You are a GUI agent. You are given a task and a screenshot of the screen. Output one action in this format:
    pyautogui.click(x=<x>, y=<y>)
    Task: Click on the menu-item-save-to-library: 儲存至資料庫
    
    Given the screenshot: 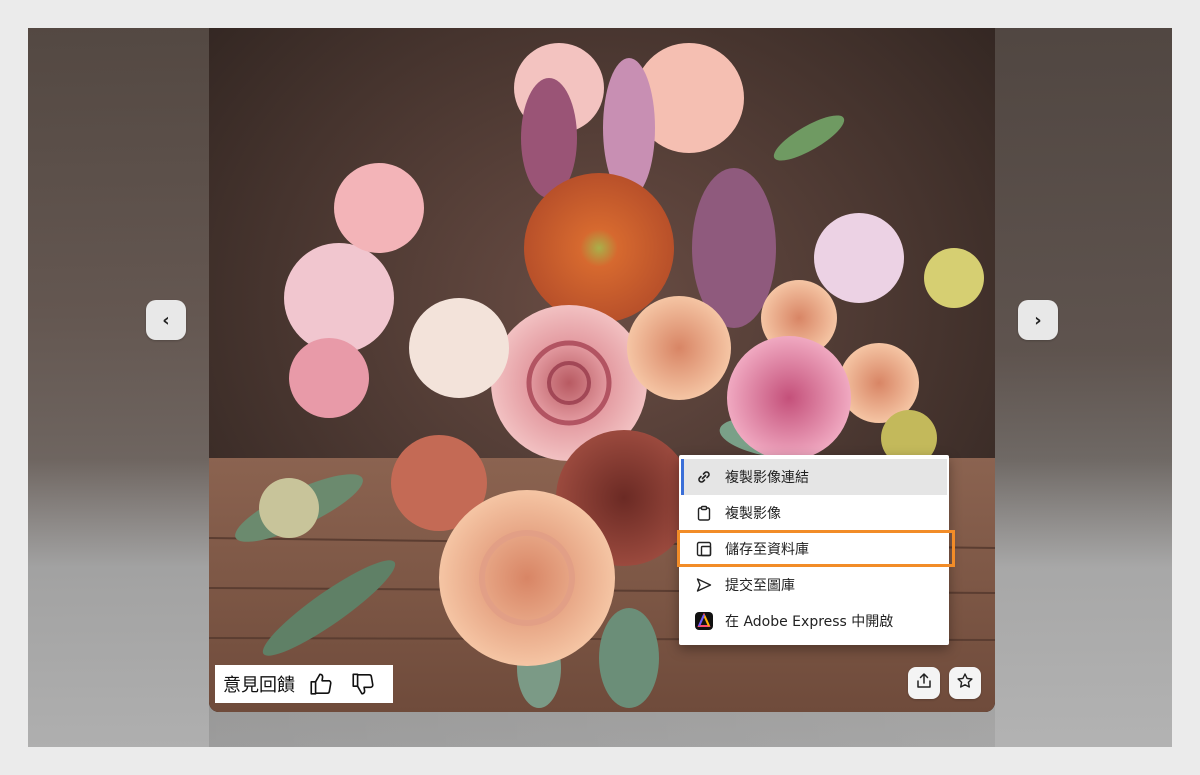 What is the action you would take?
    pyautogui.click(x=816, y=548)
    